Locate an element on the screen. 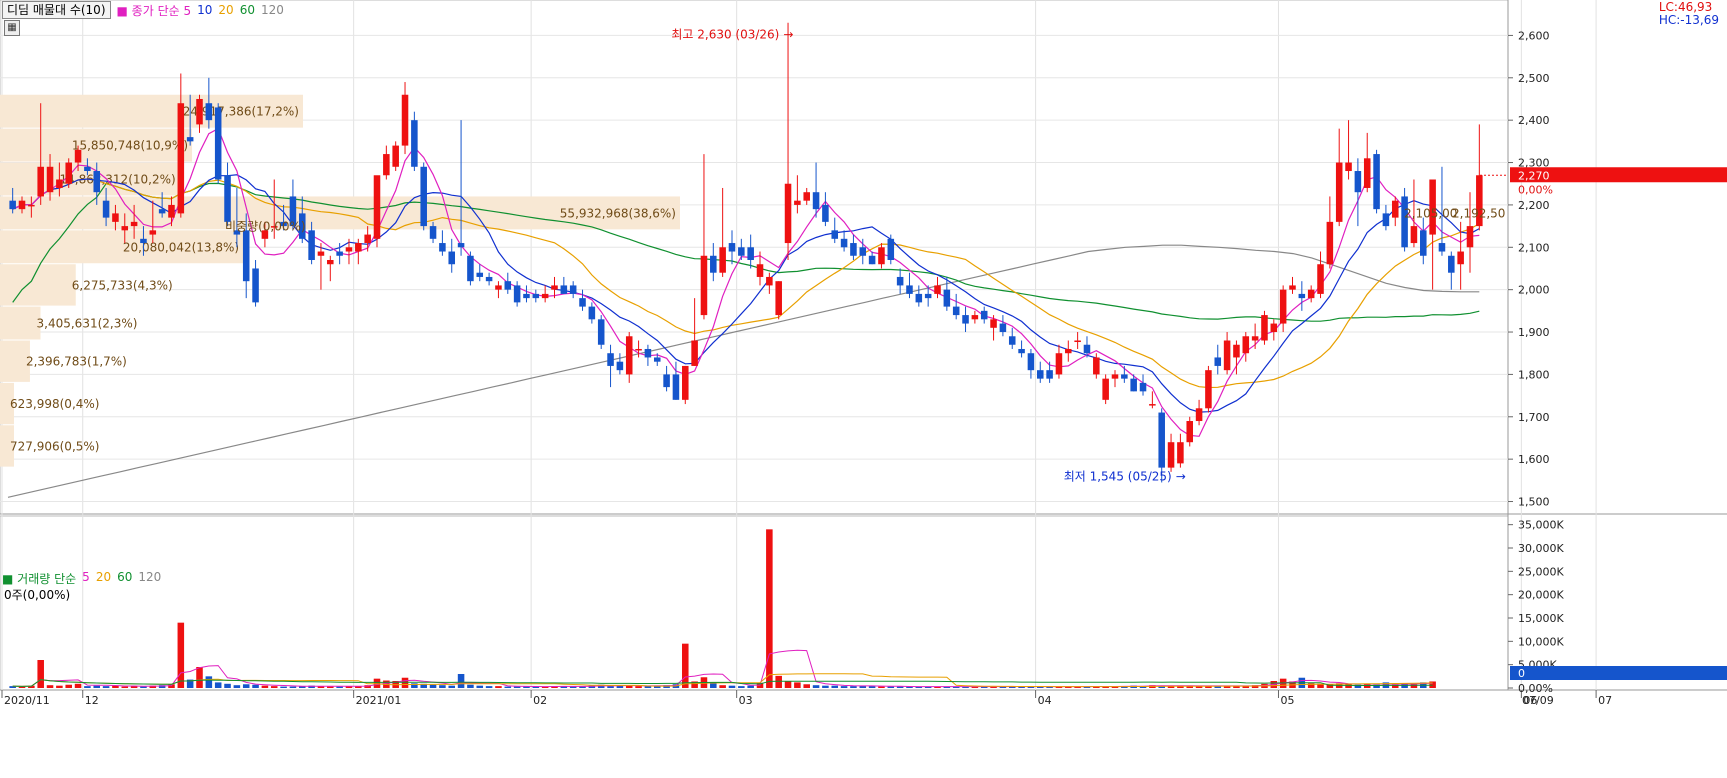 This screenshot has width=1727, height=778. high-annotation: 최고 2,630 (03/26) is located at coordinates (725, 35).